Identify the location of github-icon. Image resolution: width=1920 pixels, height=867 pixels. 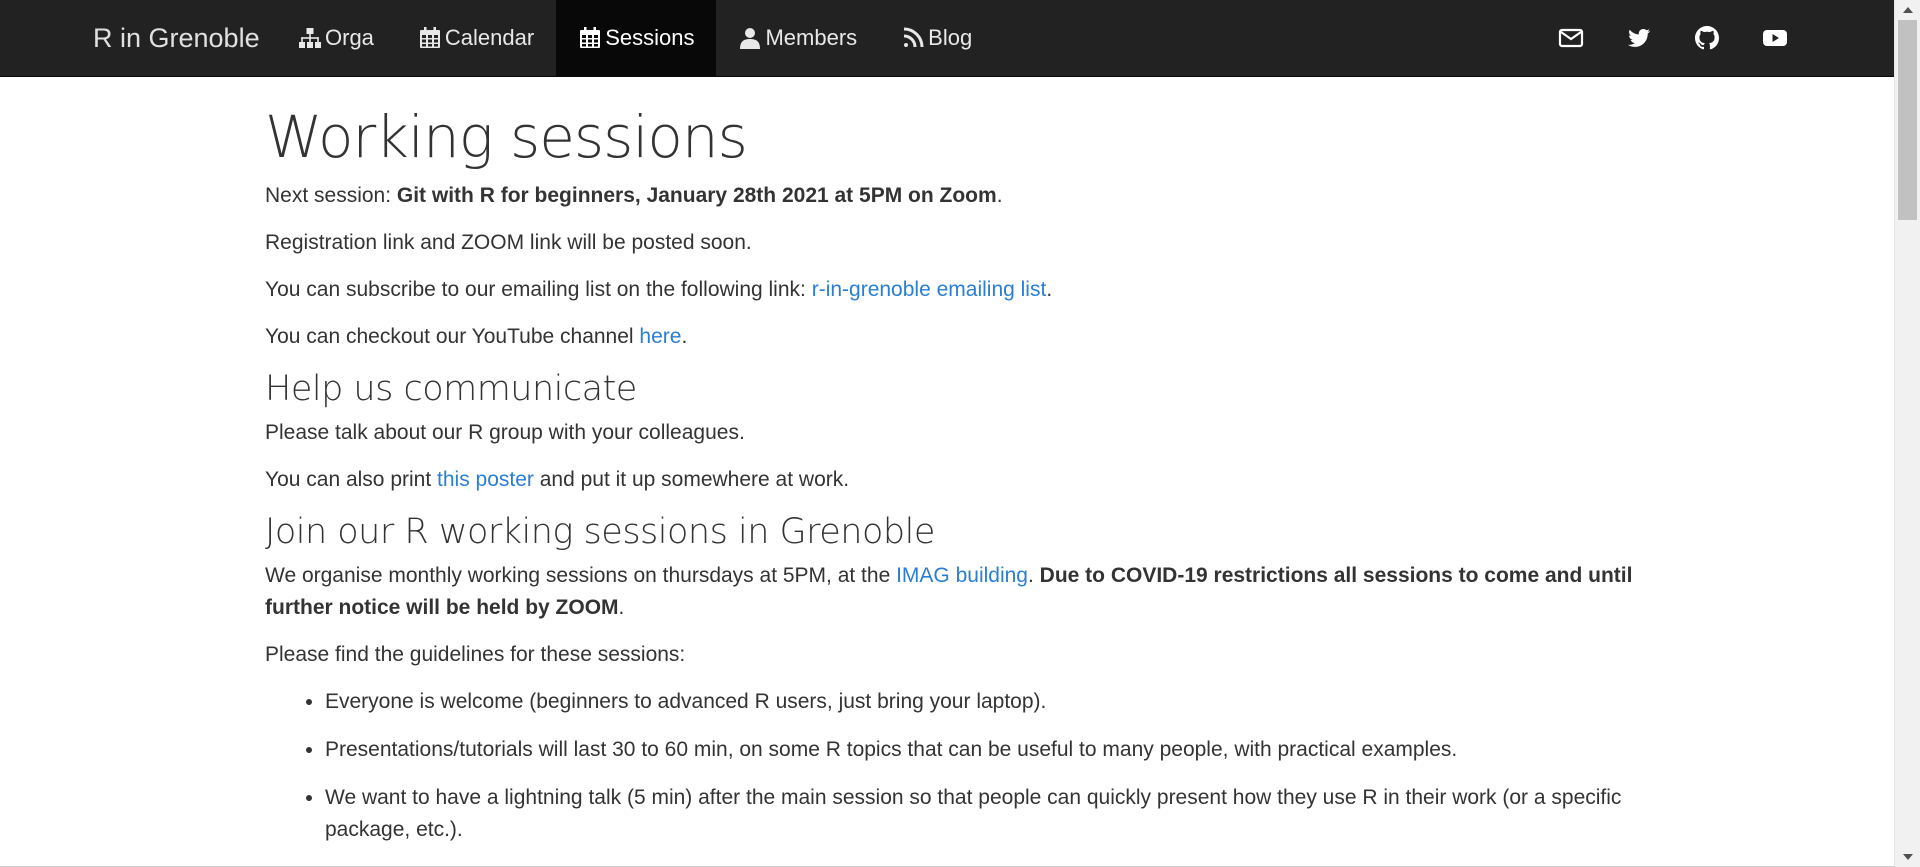
(1707, 38).